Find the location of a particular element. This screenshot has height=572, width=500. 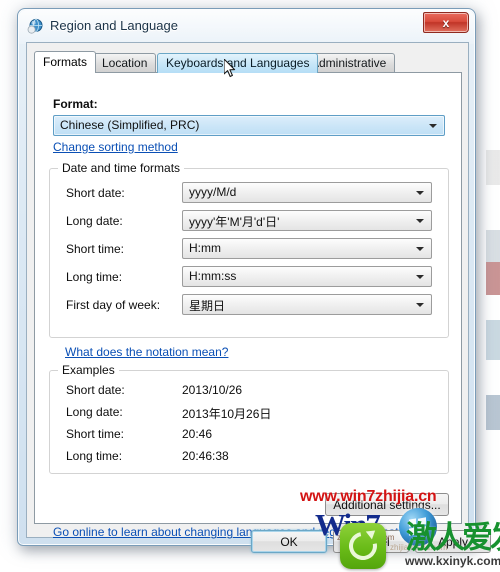

watermark-red-url: www.win7zhijia.cn is located at coordinates (368, 496).